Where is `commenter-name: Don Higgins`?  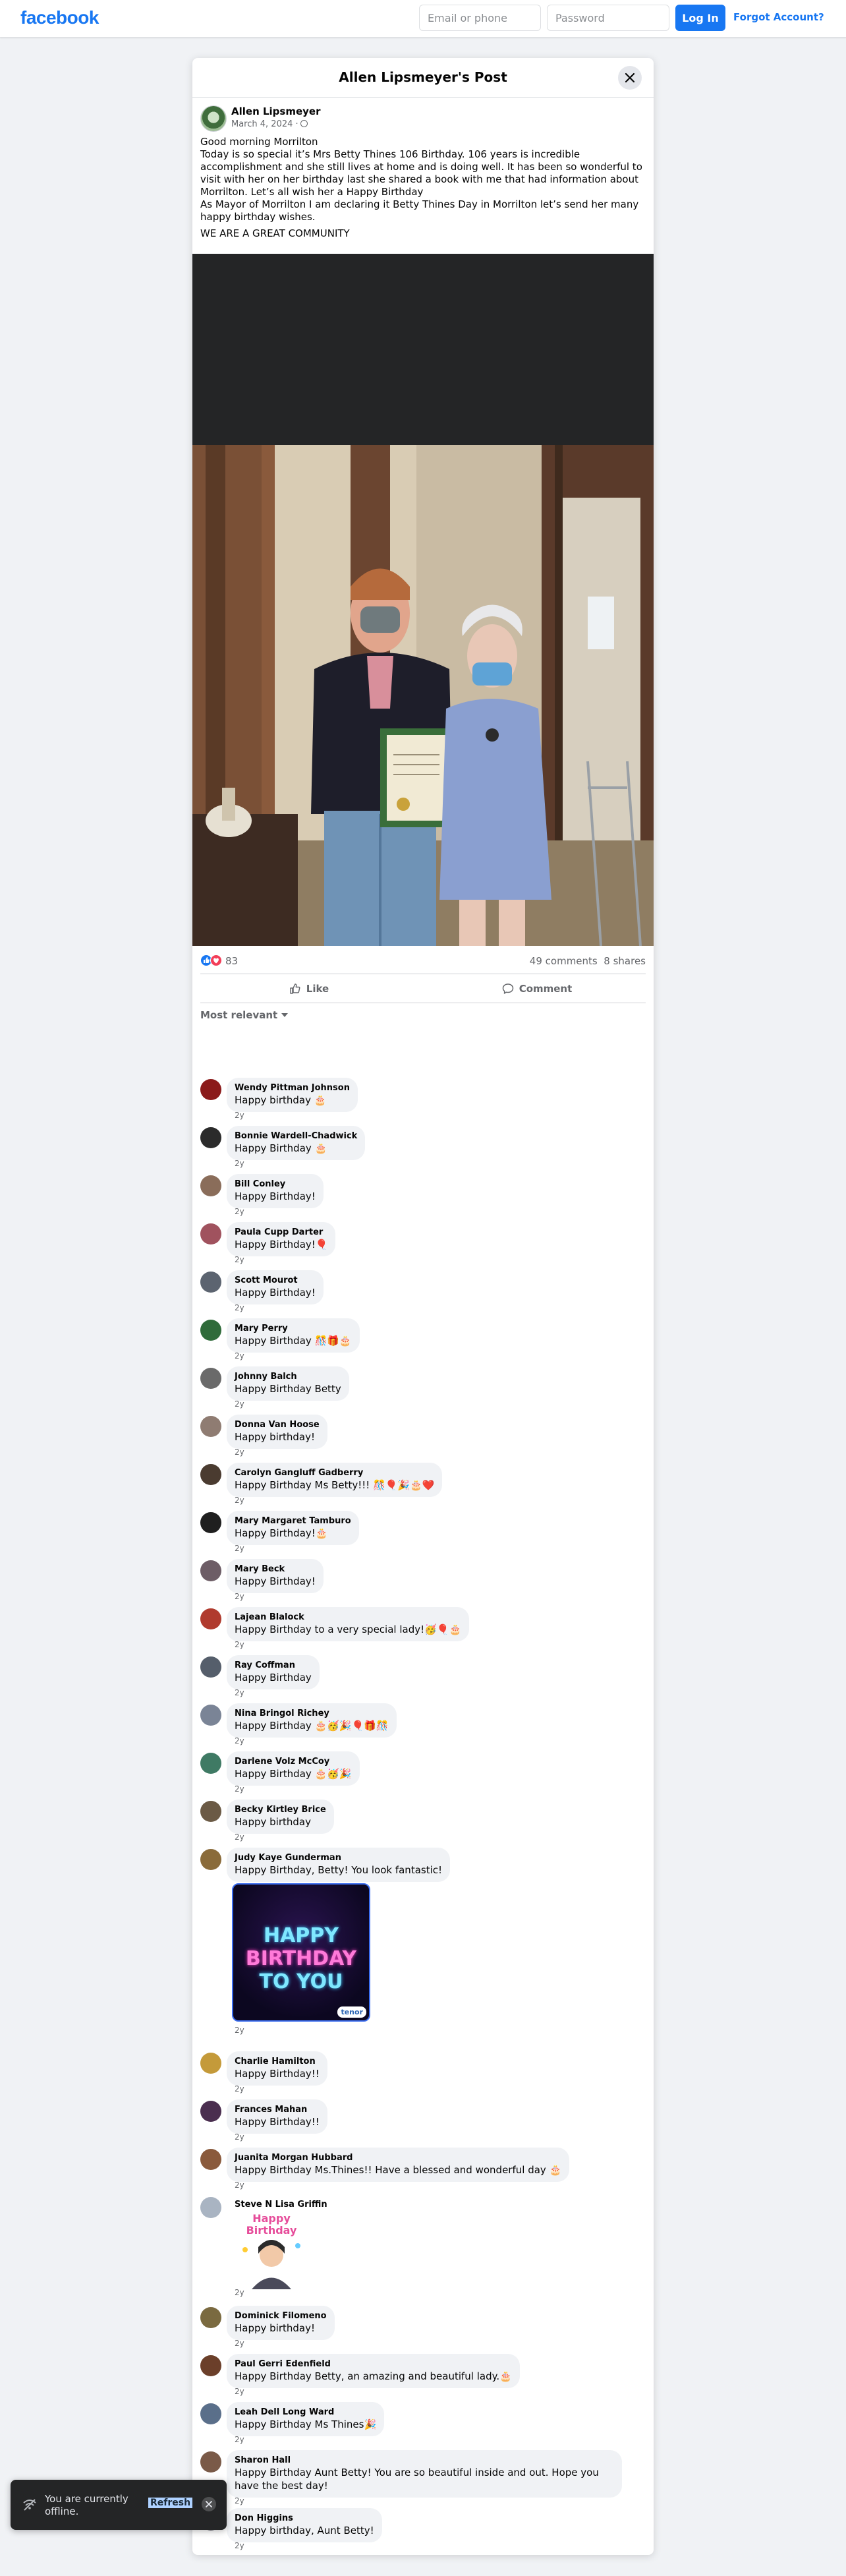 commenter-name: Don Higgins is located at coordinates (304, 2518).